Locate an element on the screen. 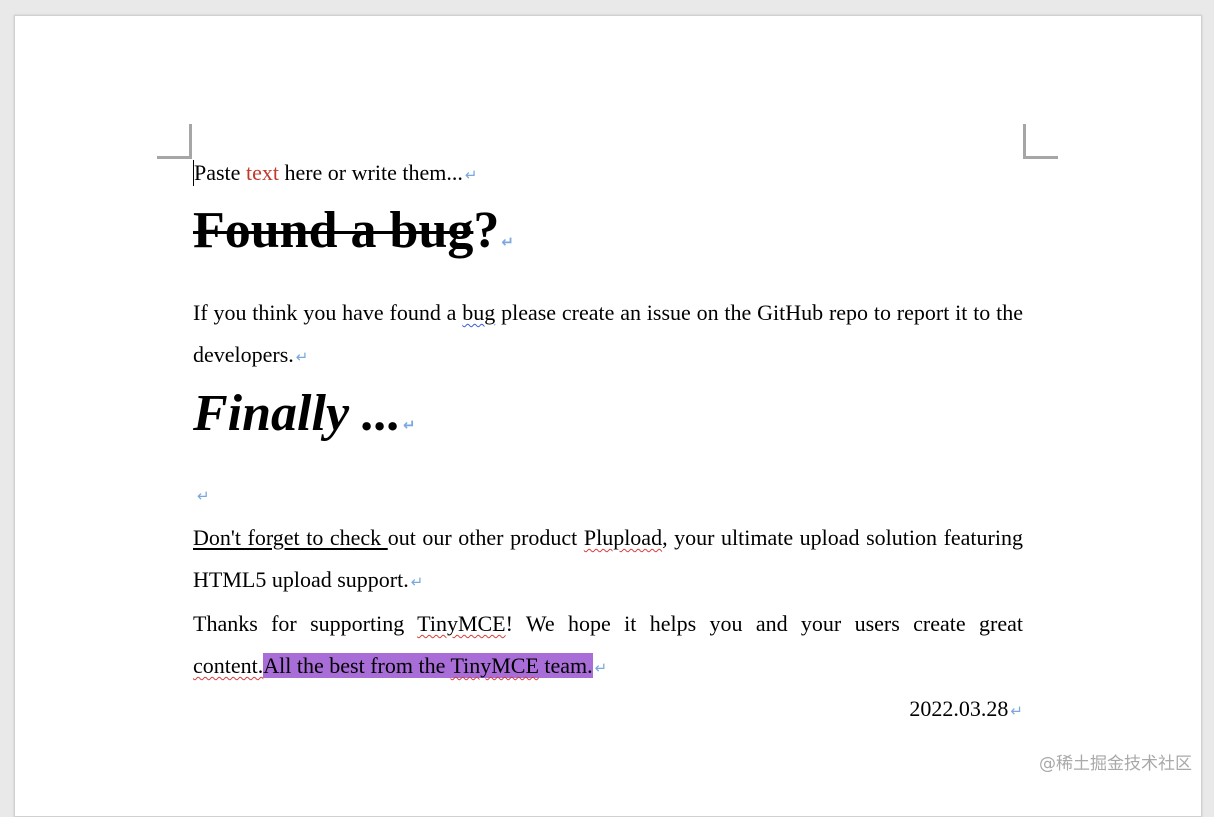 Image resolution: width=1214 pixels, height=817 pixels. highlighted-text: All the best from the TinyMCE team. is located at coordinates (427, 665).